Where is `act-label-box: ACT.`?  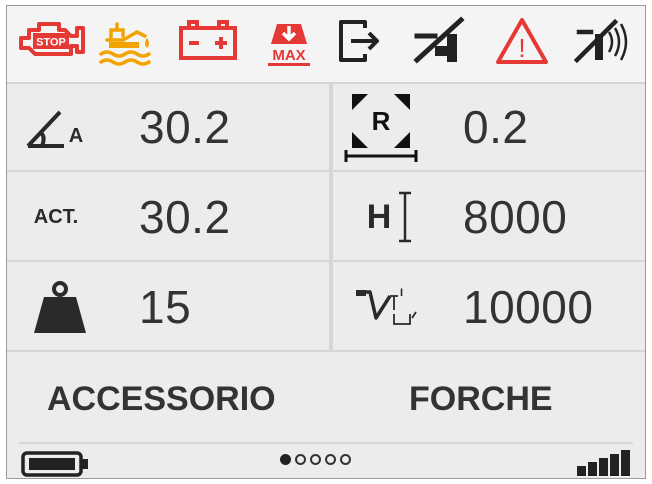
act-label-box: ACT. is located at coordinates (56, 217).